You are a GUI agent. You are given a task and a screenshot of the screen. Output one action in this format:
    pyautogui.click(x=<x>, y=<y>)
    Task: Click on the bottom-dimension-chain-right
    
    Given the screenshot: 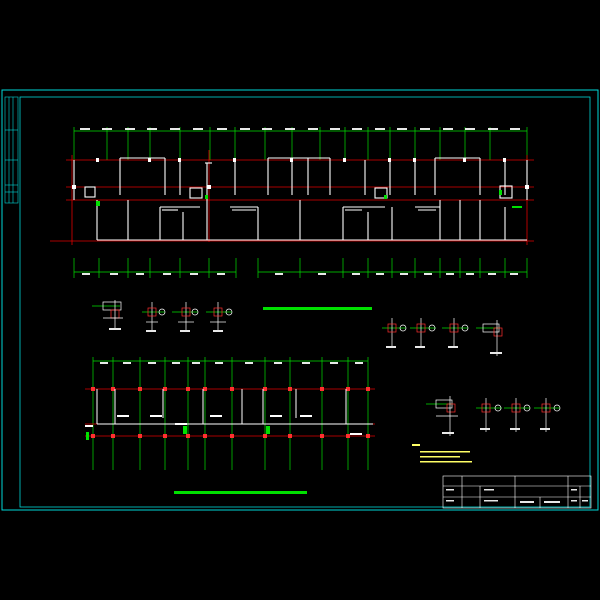 What is the action you would take?
    pyautogui.click(x=392, y=268)
    